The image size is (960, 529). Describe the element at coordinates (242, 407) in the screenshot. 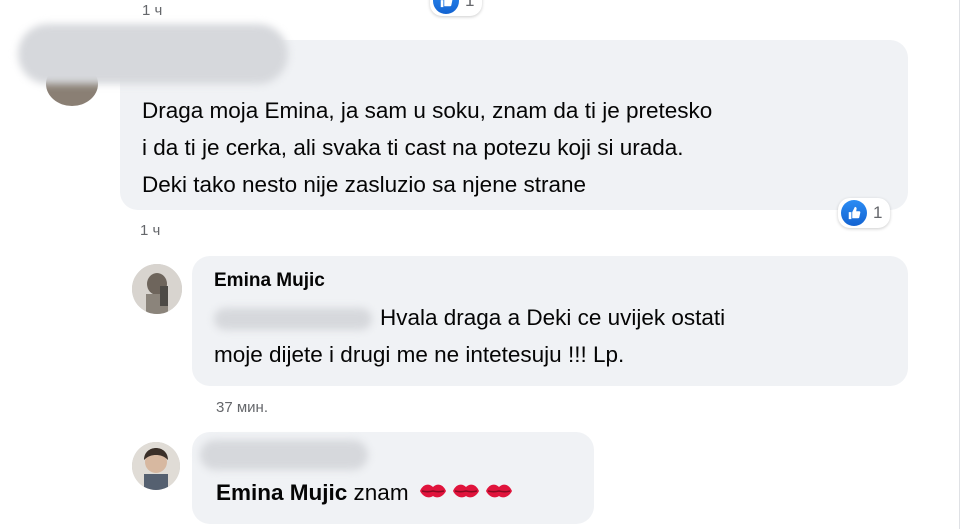

I see `reply-time: 37 мин.` at that location.